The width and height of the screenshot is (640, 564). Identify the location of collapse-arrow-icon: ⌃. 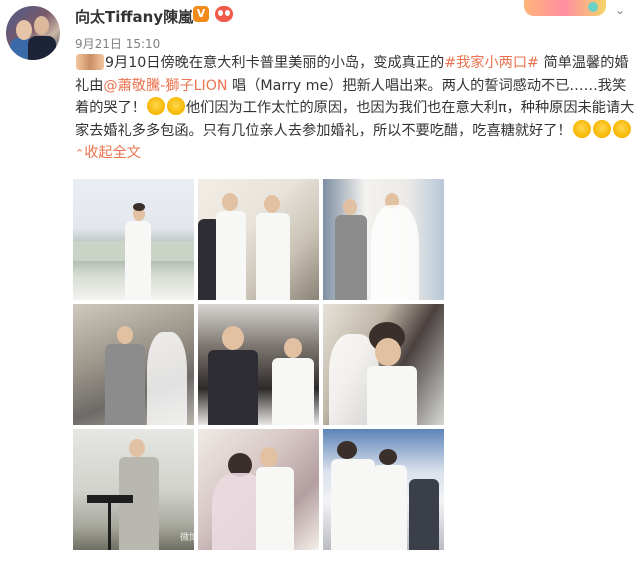
(79, 153).